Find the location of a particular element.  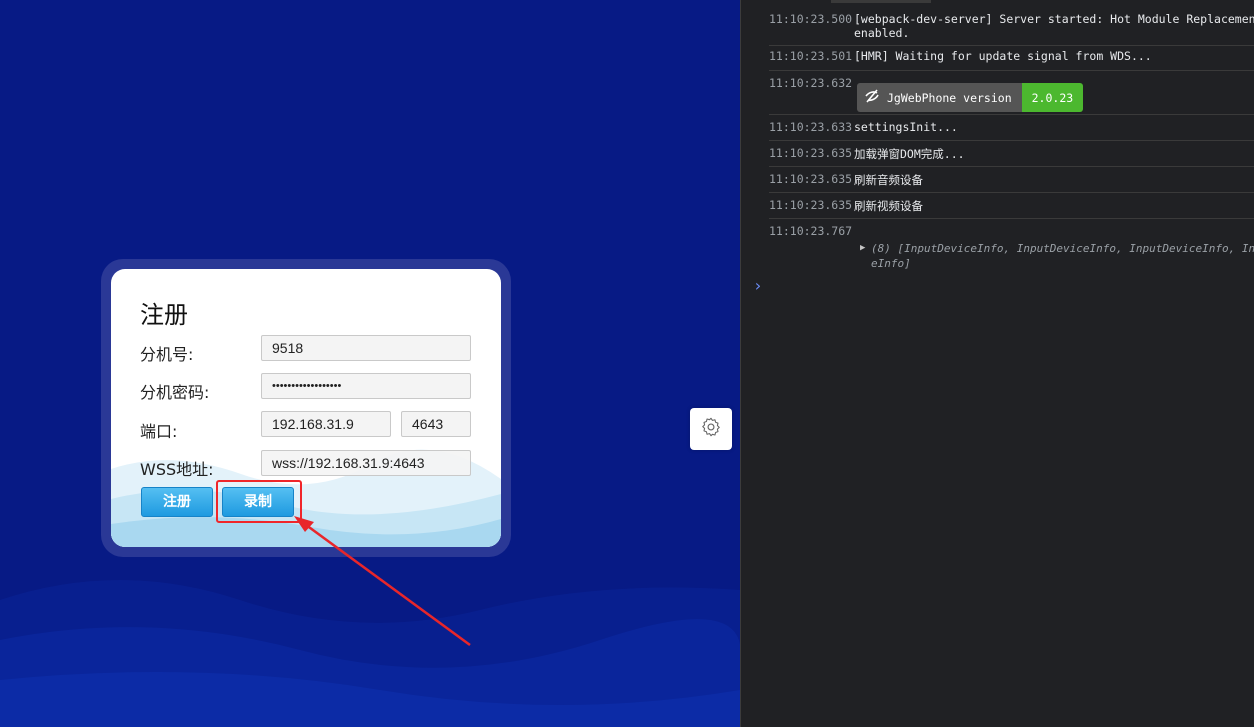

wss-label: WSS地址: is located at coordinates (177, 469).